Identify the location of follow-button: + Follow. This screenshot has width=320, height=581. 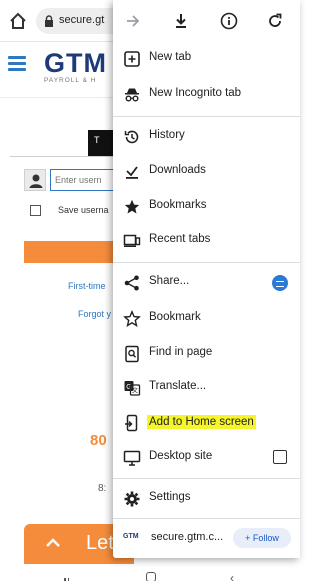
(262, 538).